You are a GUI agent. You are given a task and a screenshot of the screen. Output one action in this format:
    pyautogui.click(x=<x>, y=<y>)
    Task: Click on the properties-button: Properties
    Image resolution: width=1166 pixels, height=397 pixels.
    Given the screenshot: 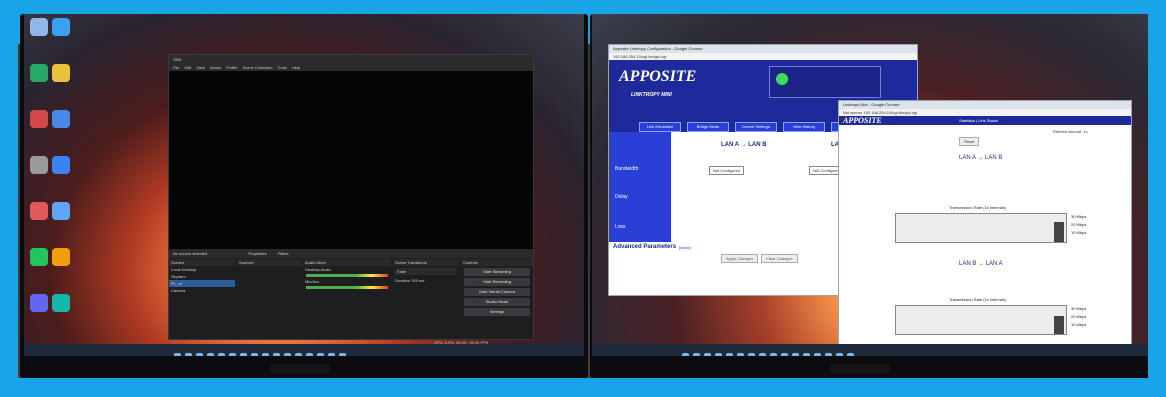 What is the action you would take?
    pyautogui.click(x=257, y=253)
    